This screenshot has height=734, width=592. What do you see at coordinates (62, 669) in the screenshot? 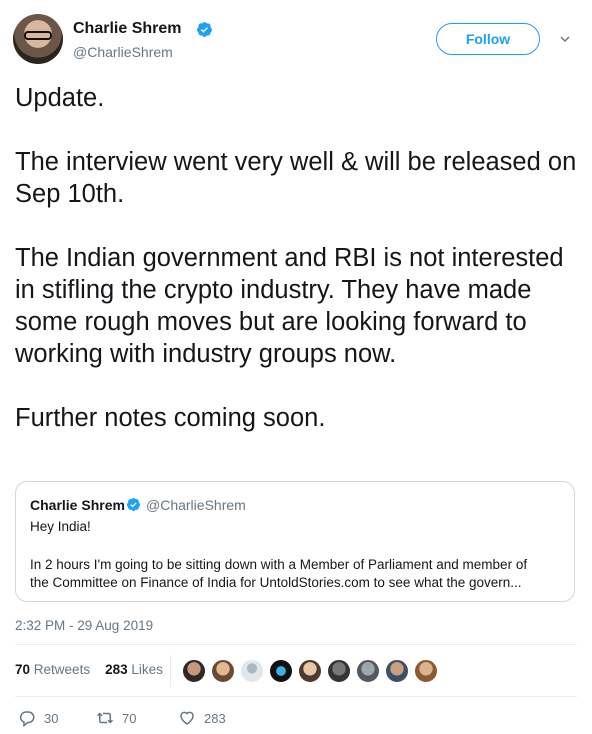
I see `retweets-label: Retweets` at bounding box center [62, 669].